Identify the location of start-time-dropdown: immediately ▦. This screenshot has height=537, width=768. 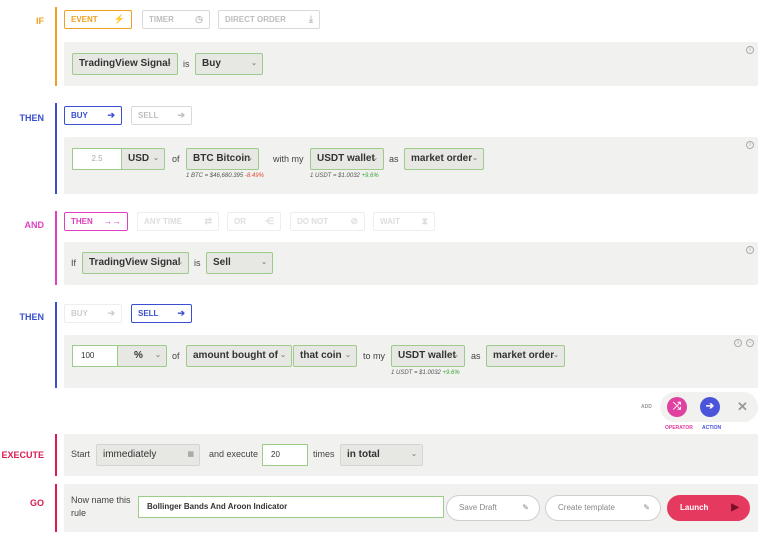
(148, 455).